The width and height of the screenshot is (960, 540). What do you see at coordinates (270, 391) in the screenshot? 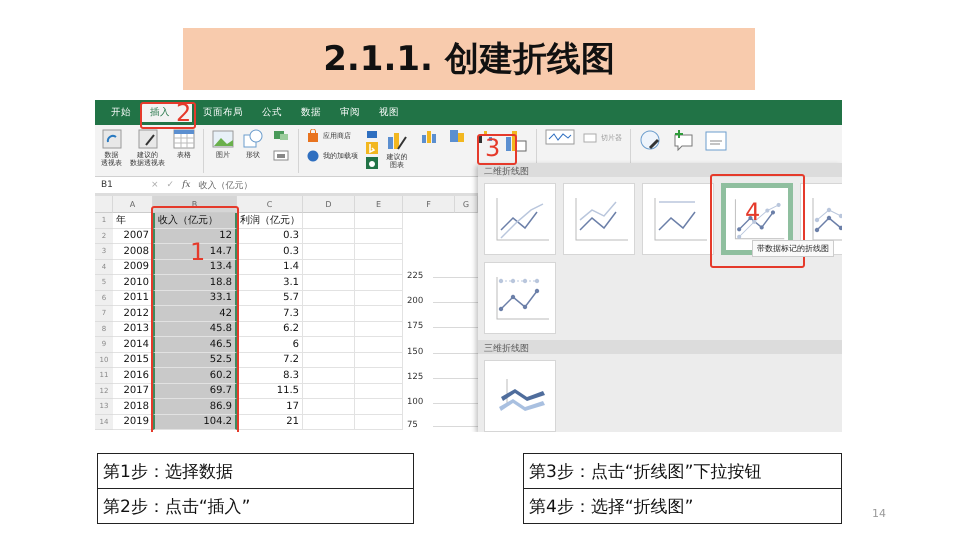
I see `table-cell: 11.5` at bounding box center [270, 391].